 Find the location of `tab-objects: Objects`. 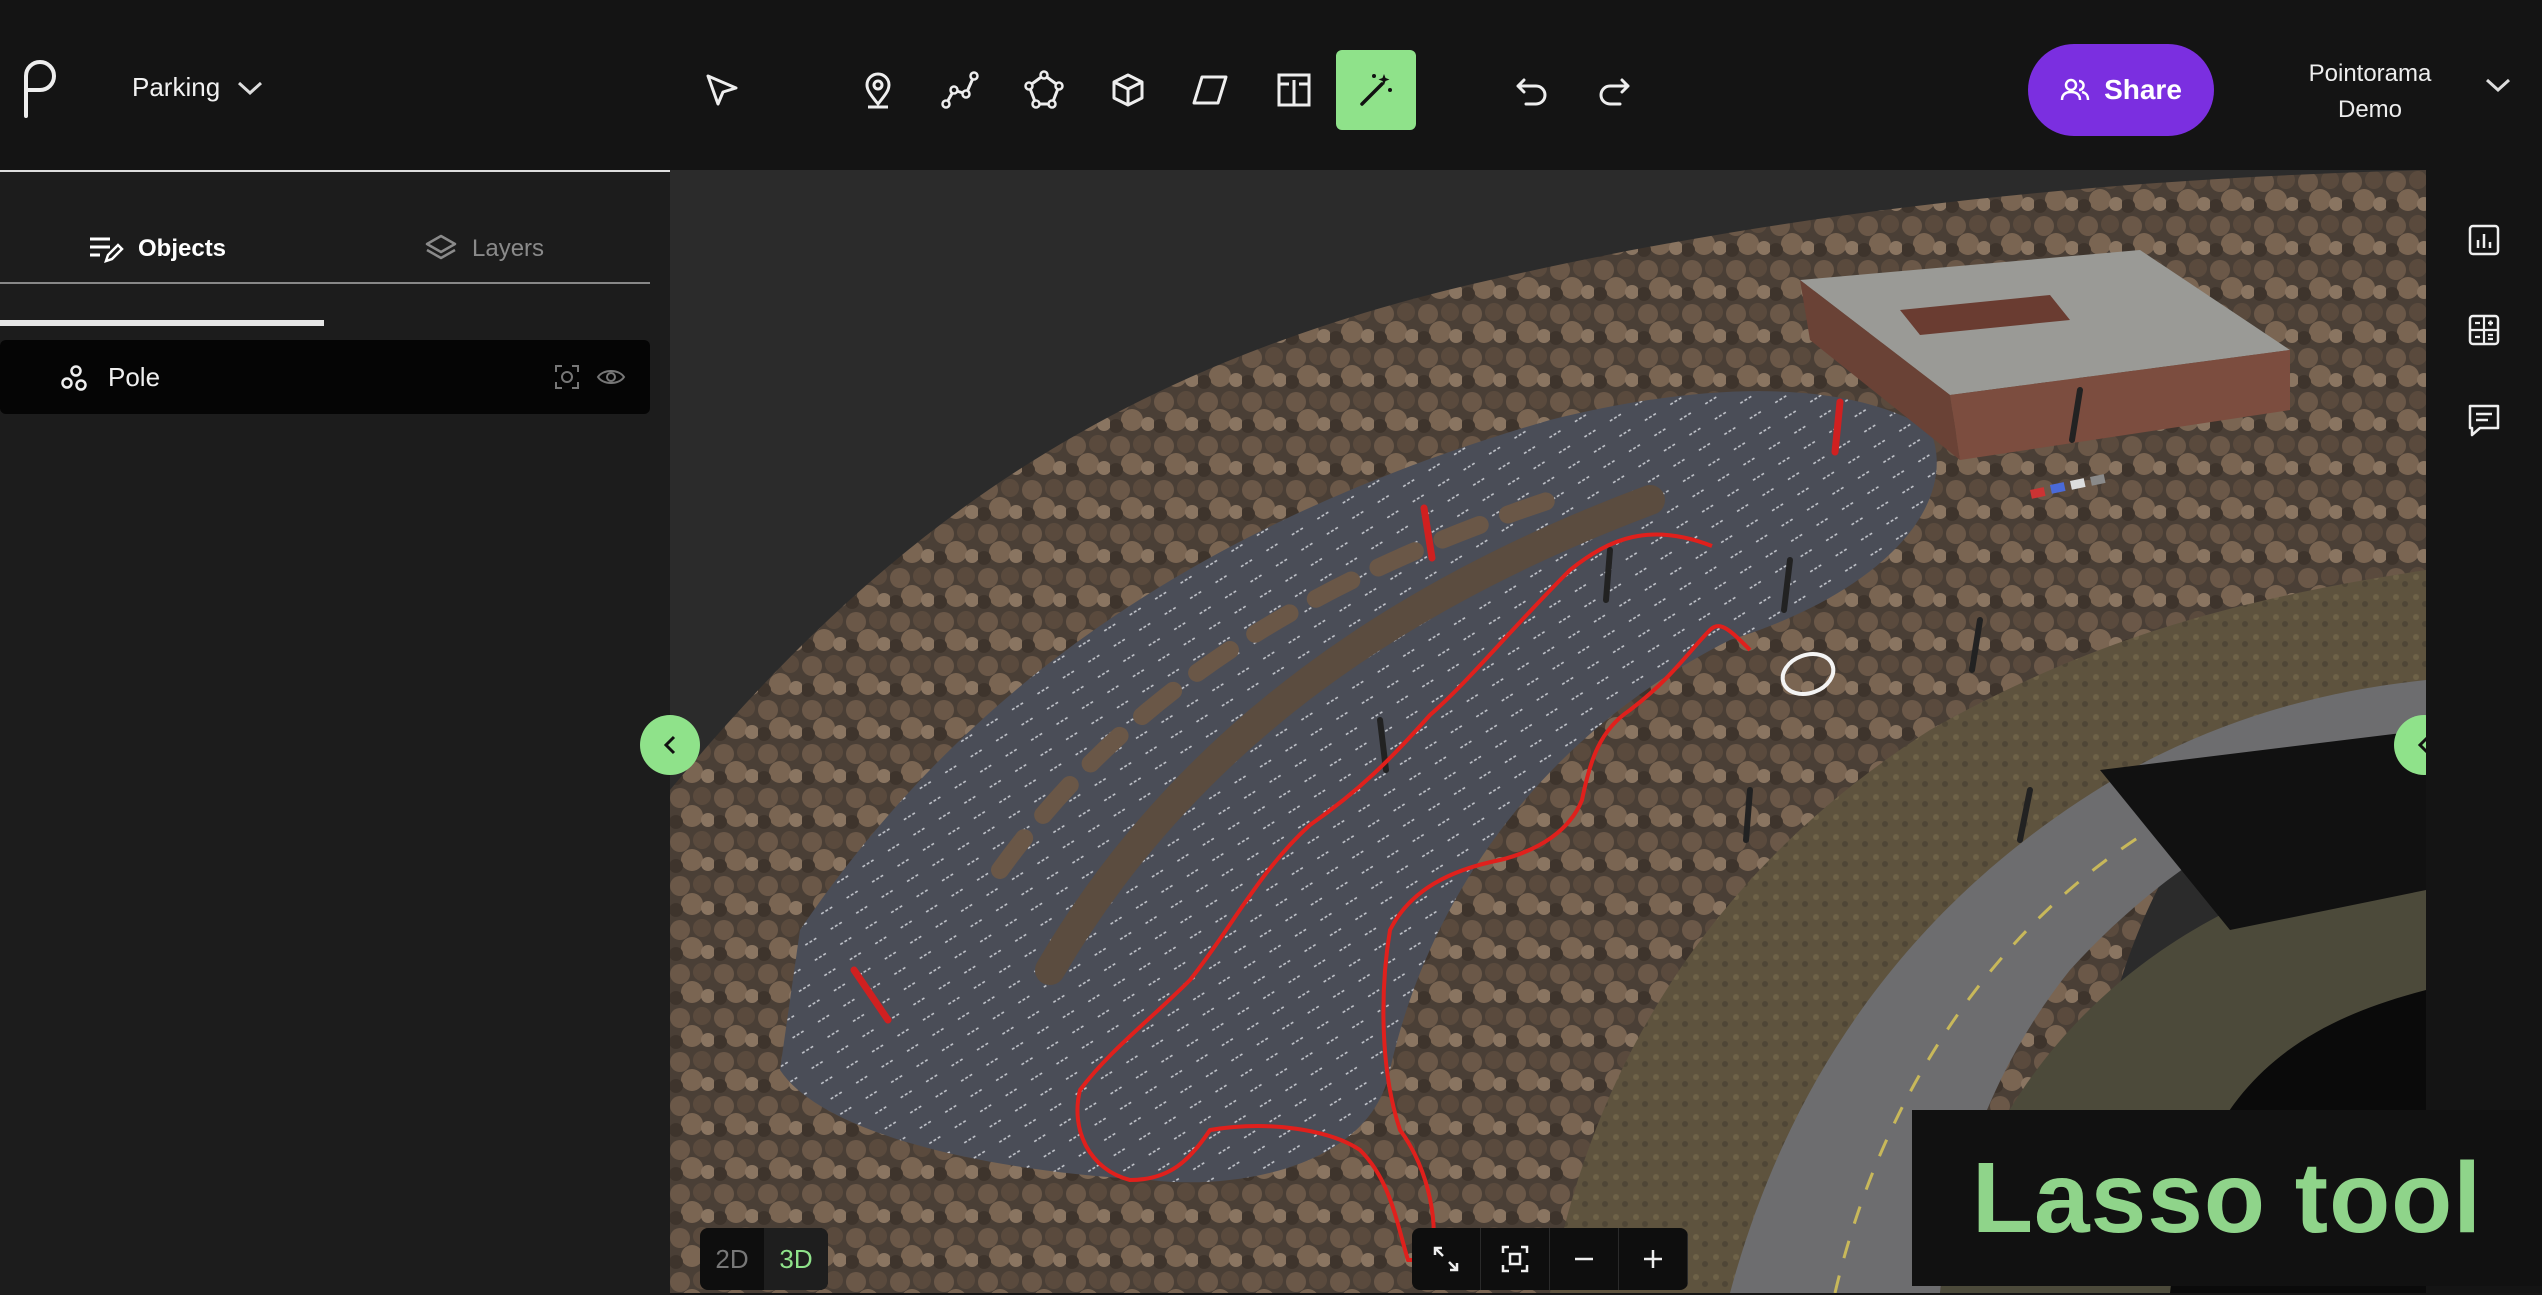

tab-objects: Objects is located at coordinates (157, 249).